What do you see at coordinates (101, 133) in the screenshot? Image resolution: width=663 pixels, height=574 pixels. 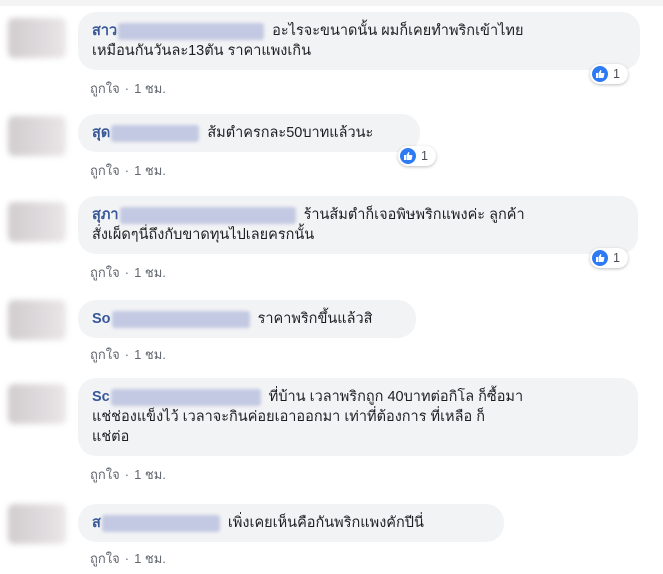 I see `commenter-name: สุด` at bounding box center [101, 133].